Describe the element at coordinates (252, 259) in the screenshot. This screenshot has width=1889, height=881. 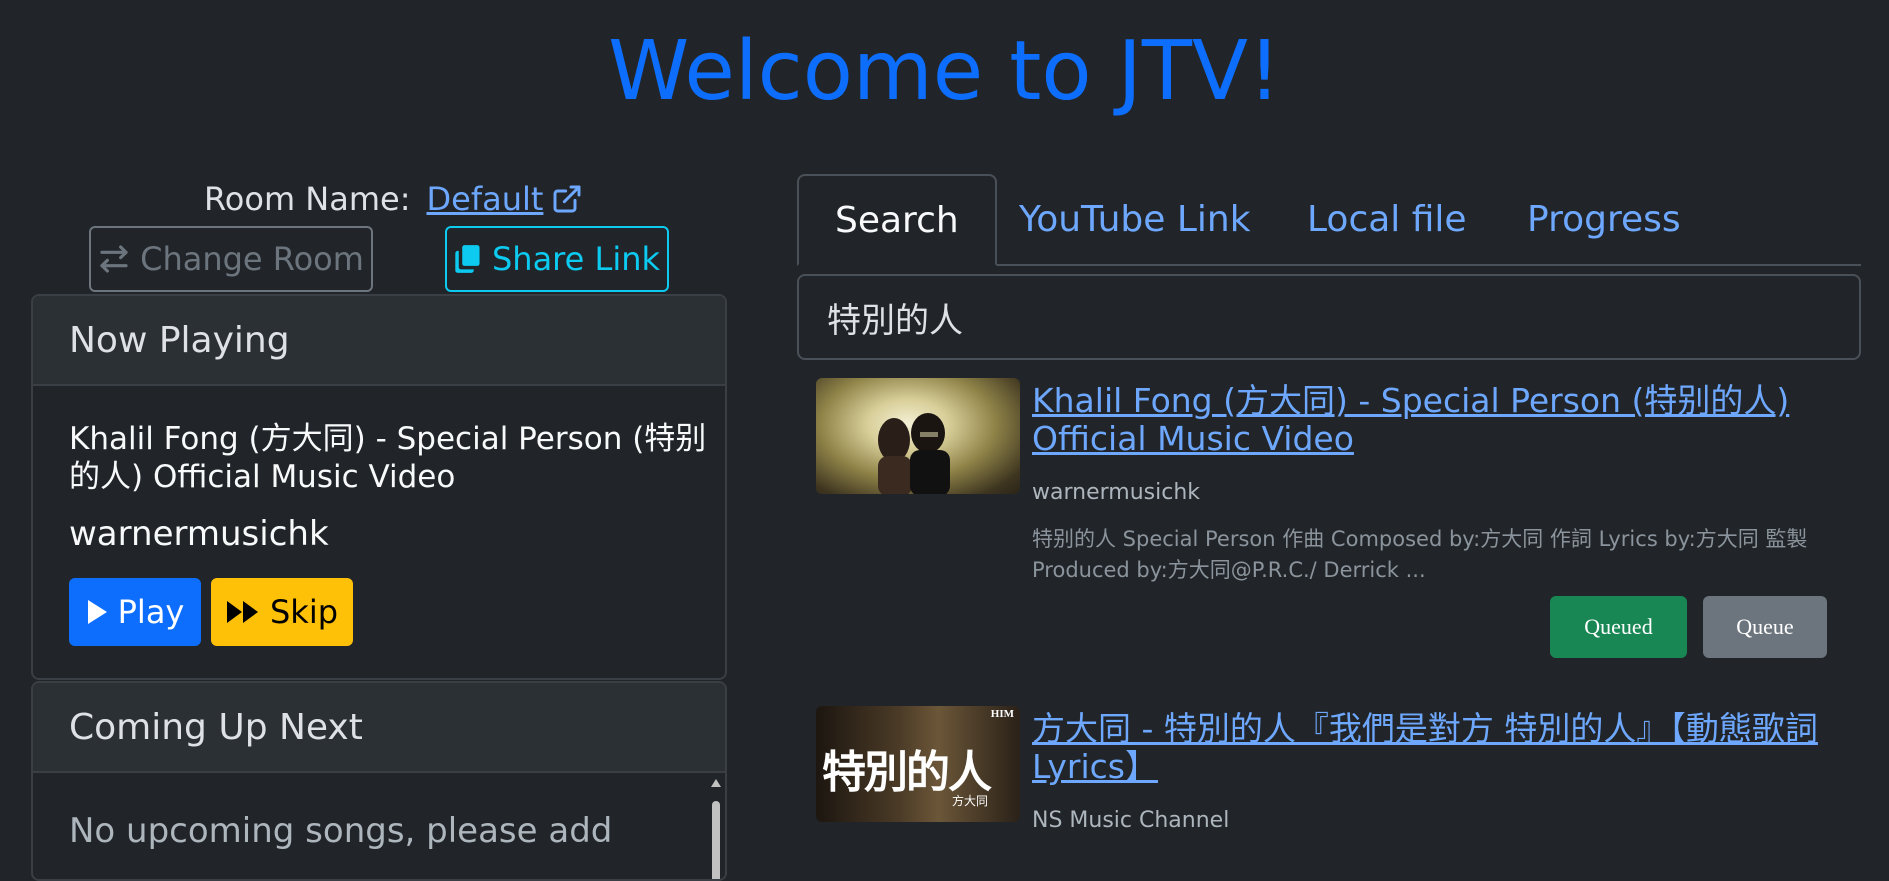
I see `change-room-label: Change Room` at that location.